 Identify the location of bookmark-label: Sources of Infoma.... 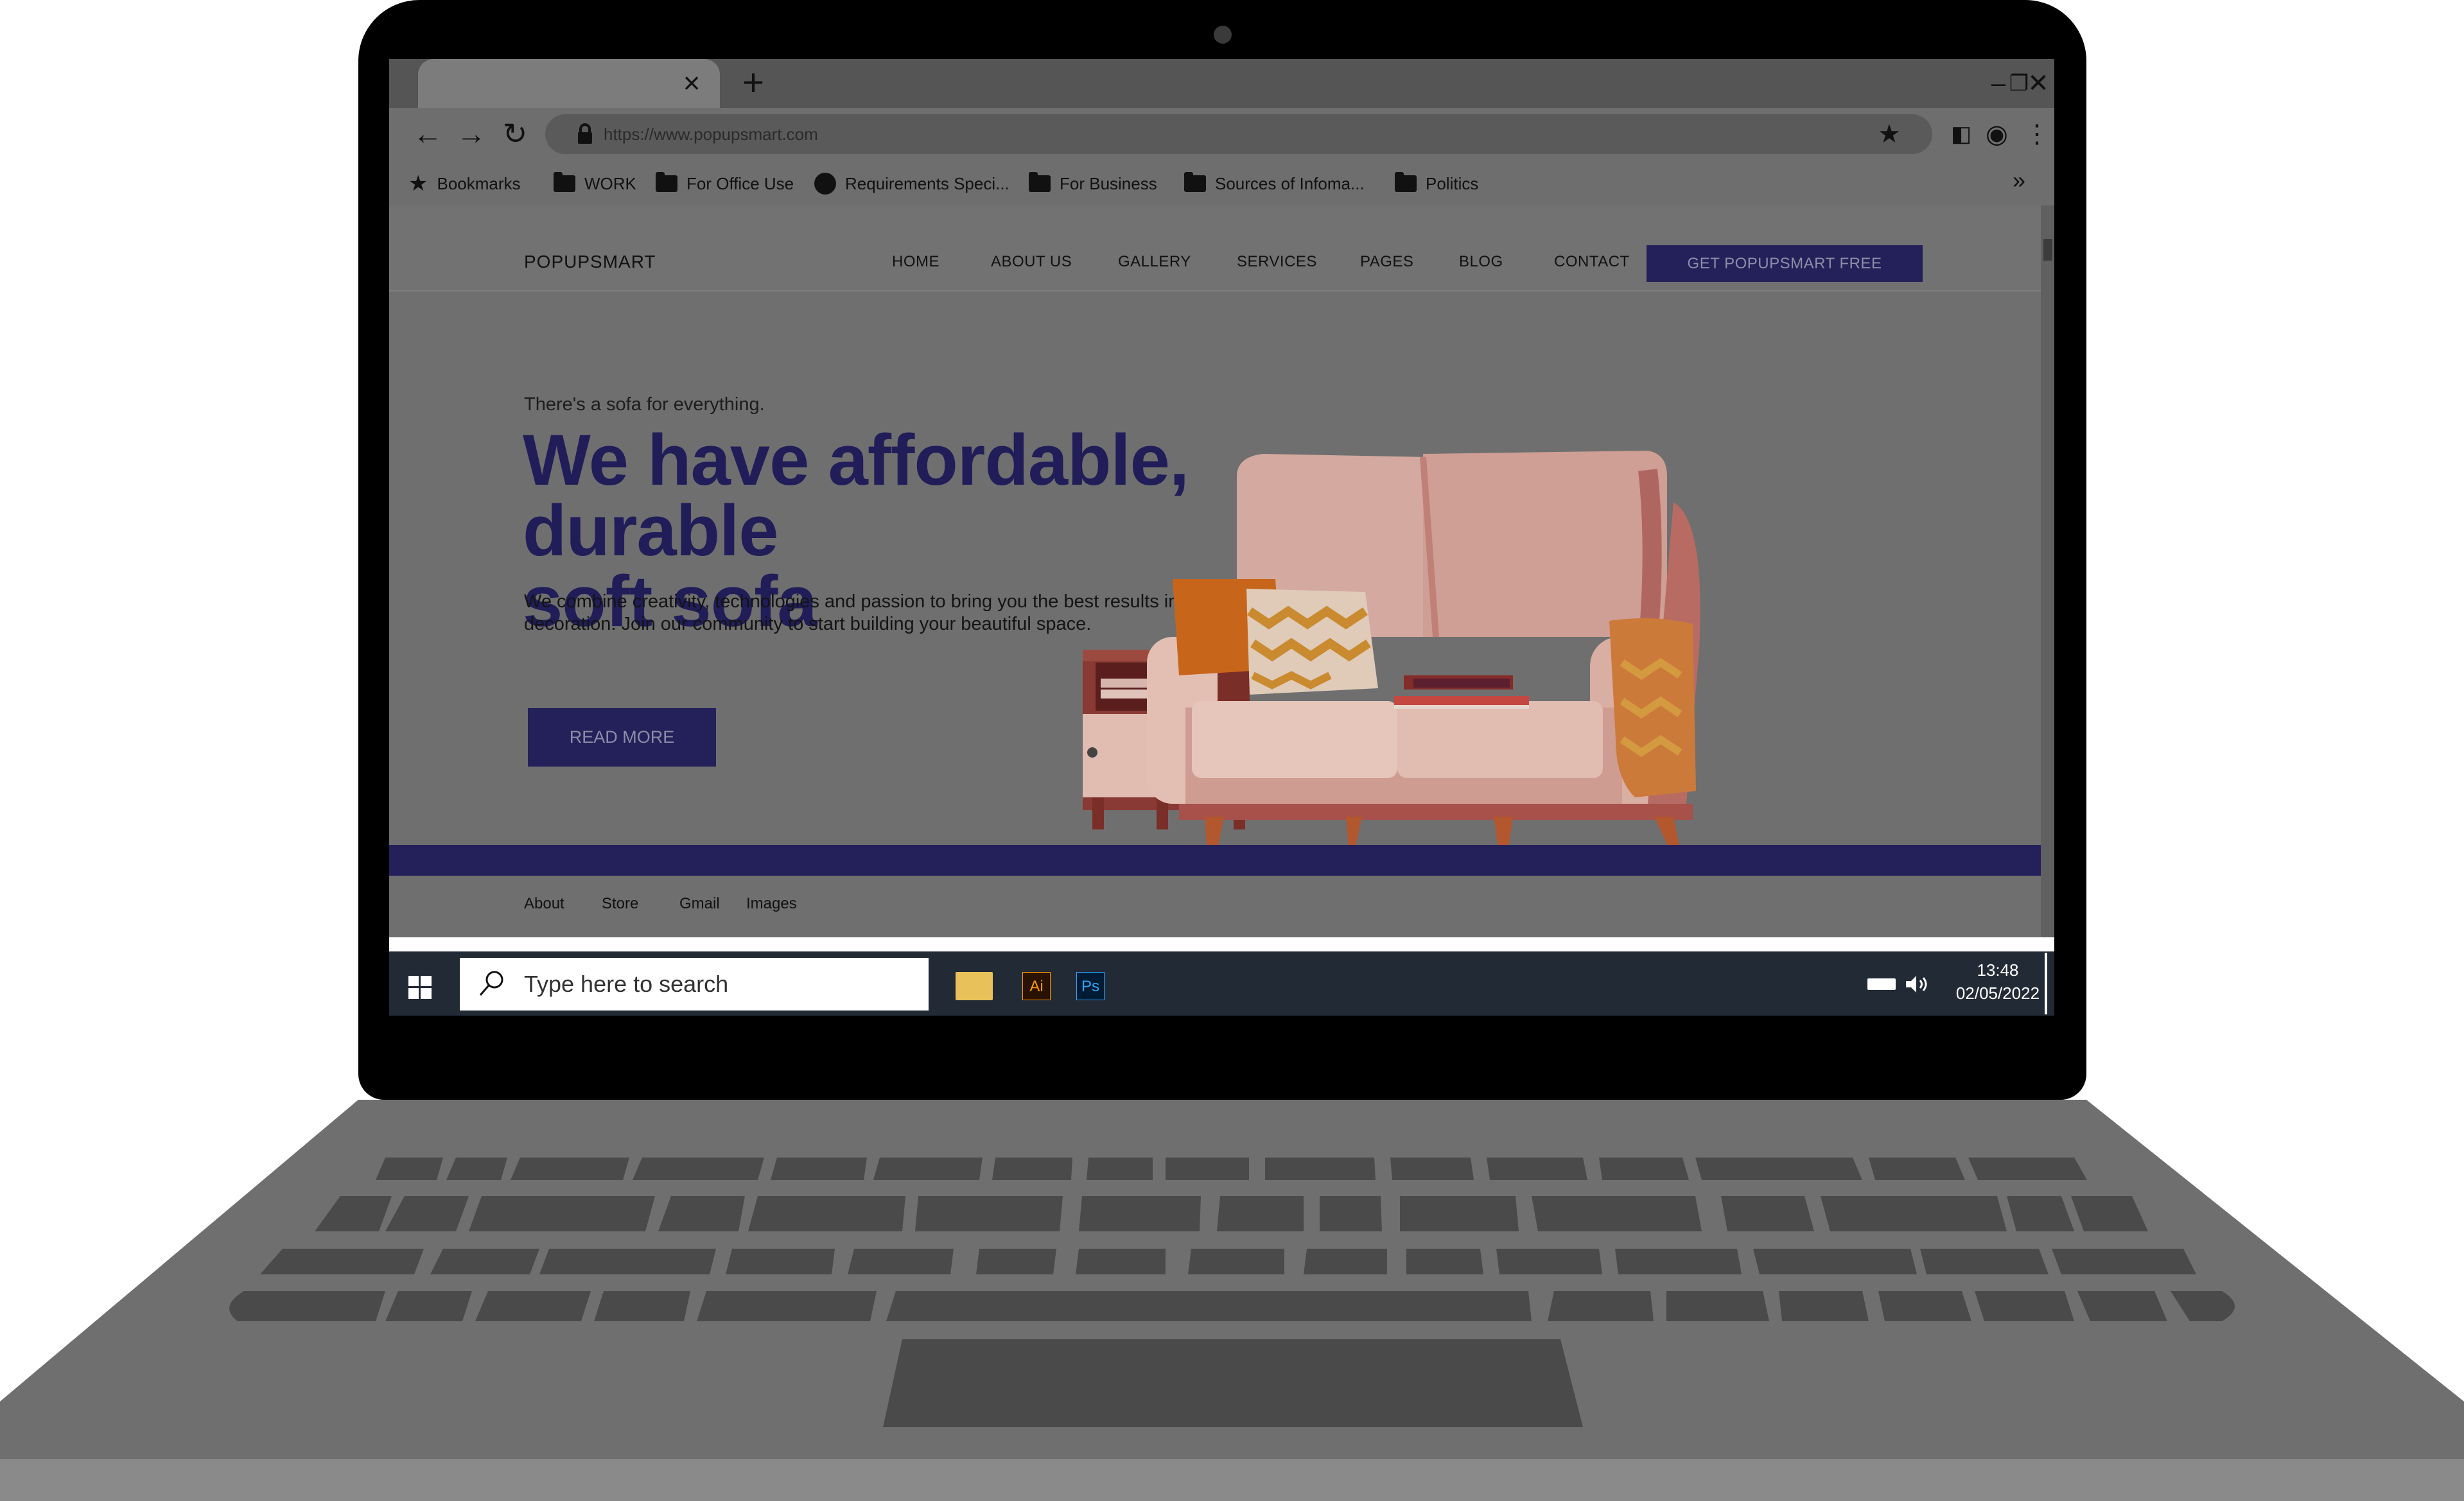
(1290, 183).